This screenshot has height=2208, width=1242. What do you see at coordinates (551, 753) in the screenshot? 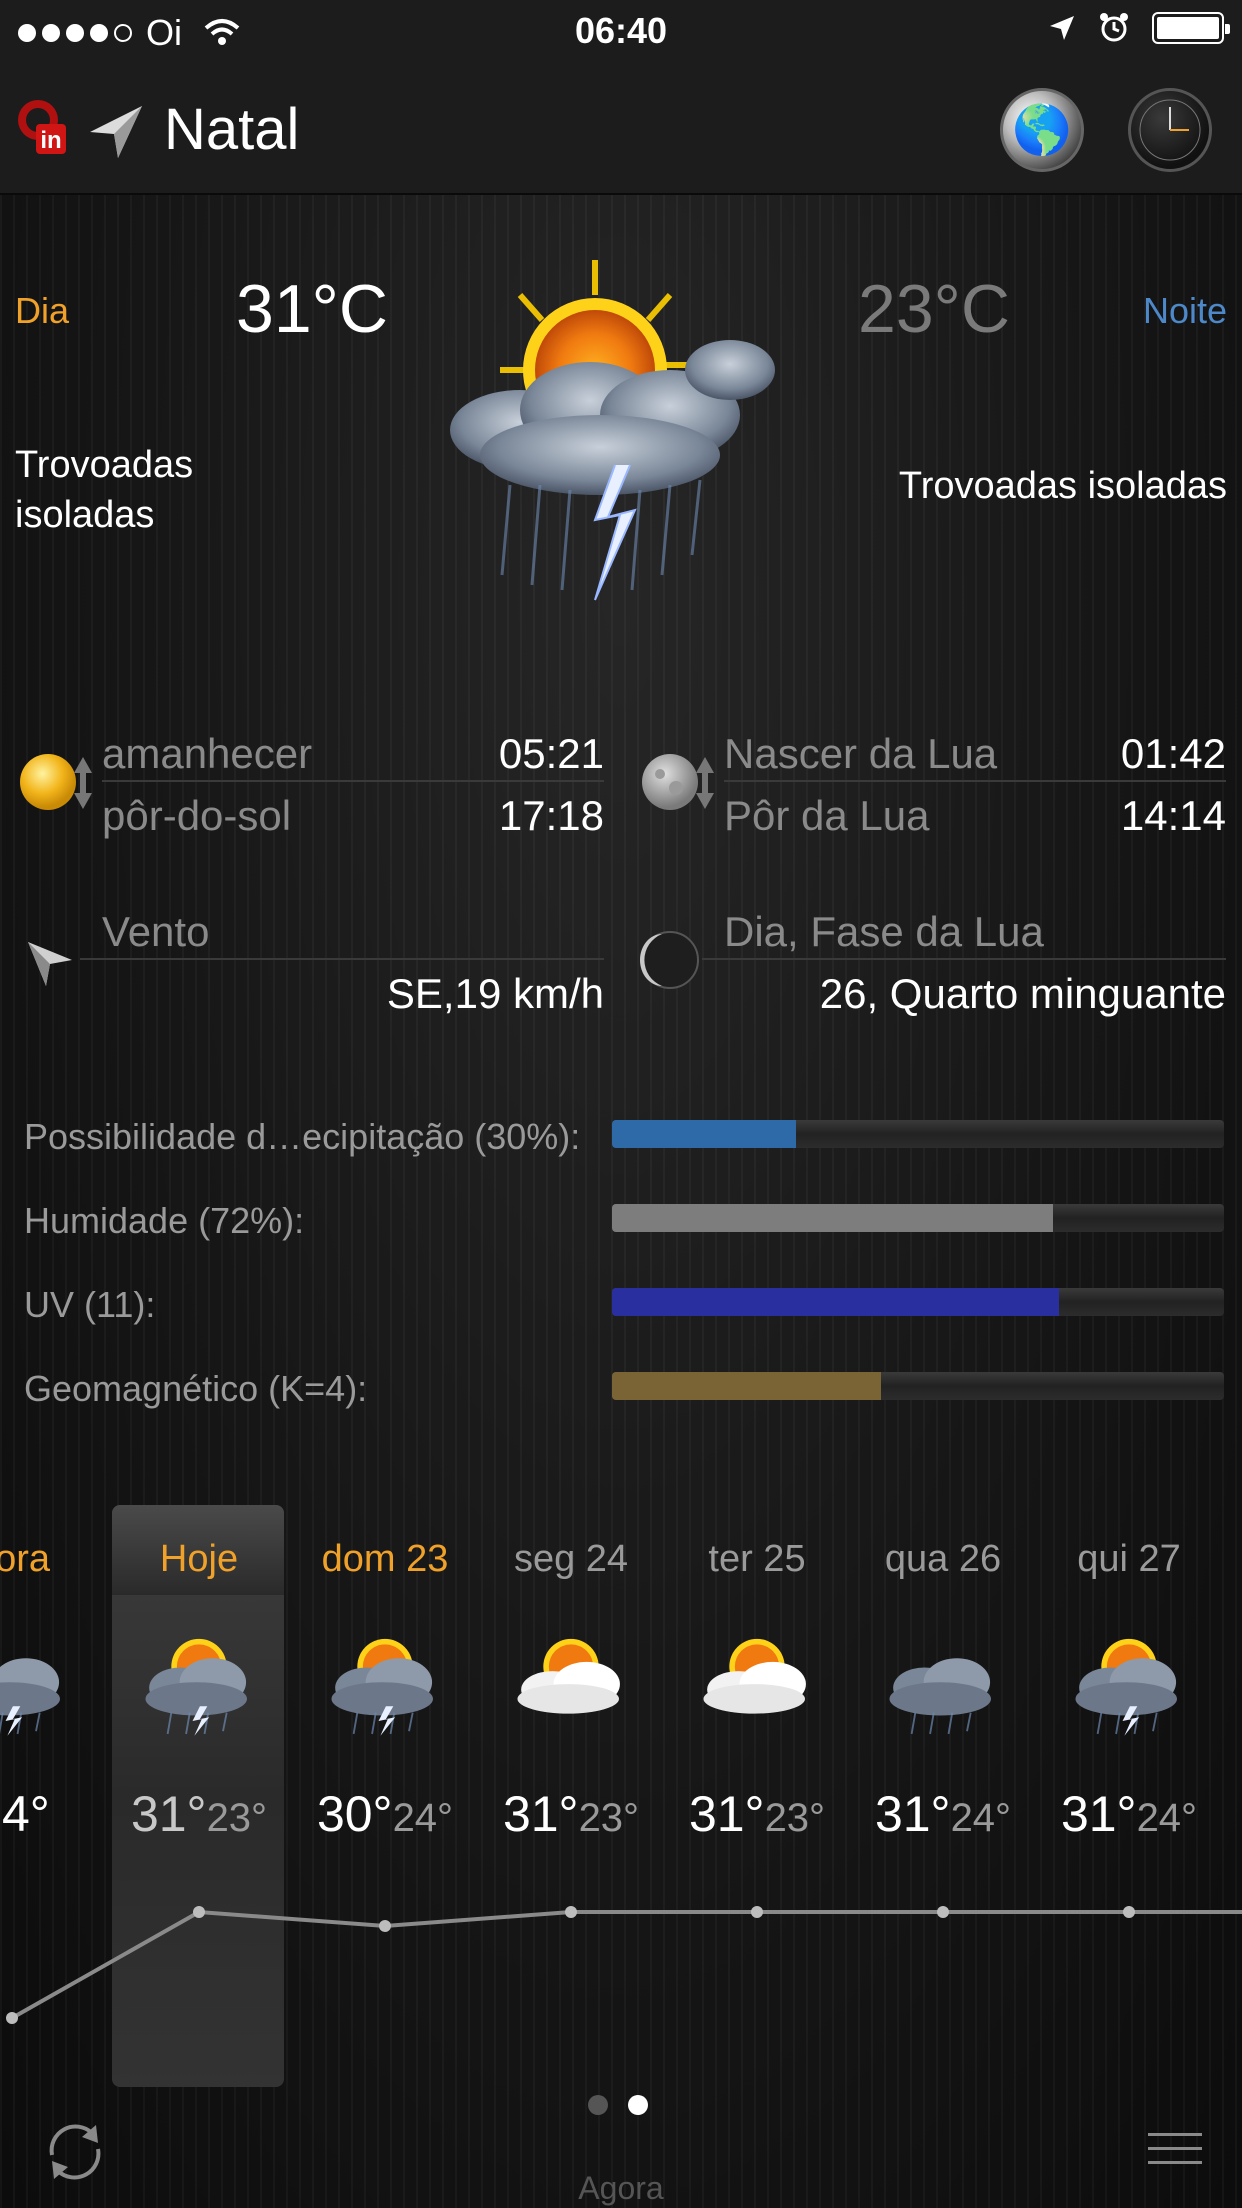
I see `sunrise-time: 05:21` at bounding box center [551, 753].